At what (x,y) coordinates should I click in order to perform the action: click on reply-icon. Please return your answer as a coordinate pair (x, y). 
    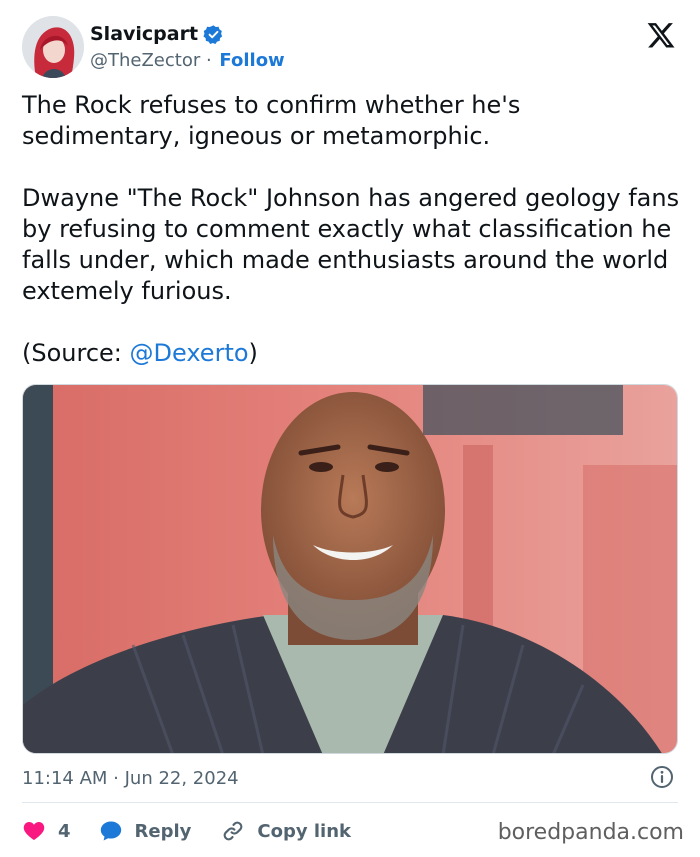
    Looking at the image, I should click on (110, 831).